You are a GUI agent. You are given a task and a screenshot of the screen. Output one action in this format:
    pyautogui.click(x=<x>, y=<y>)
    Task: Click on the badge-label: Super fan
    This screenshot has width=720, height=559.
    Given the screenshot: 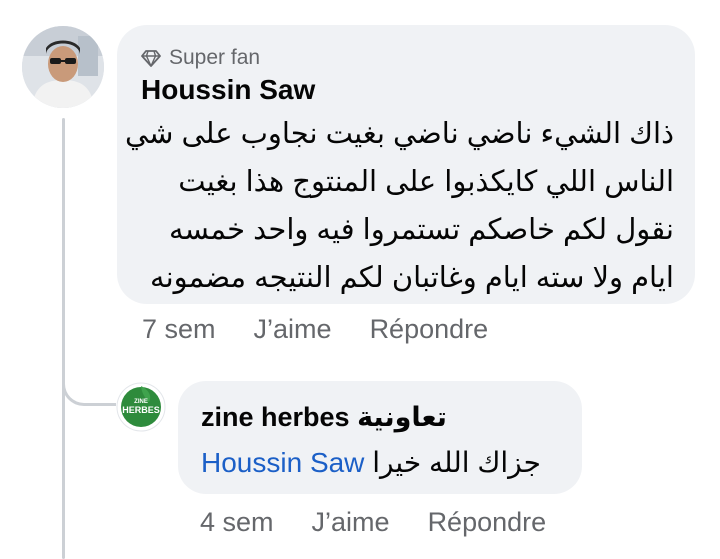 What is the action you would take?
    pyautogui.click(x=215, y=57)
    